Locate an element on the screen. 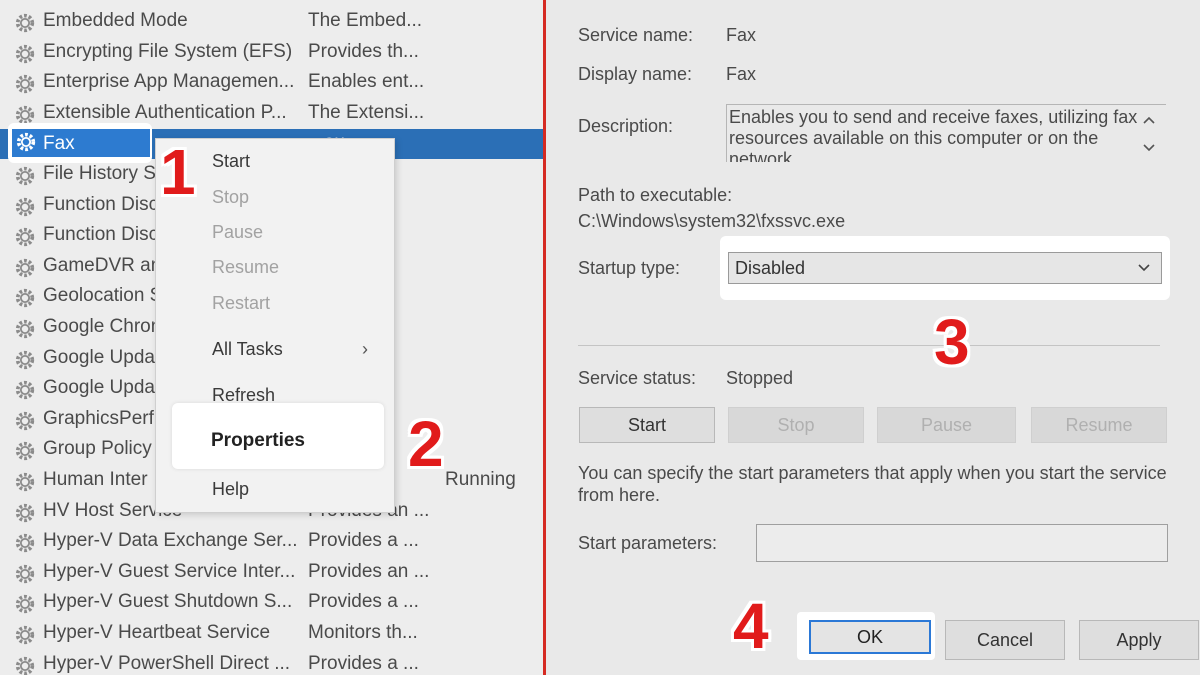 The height and width of the screenshot is (675, 1200). path-label: Path to executable: is located at coordinates (655, 195).